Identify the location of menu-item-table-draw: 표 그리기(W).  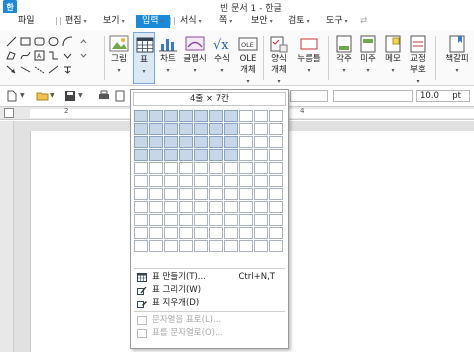
(209, 290).